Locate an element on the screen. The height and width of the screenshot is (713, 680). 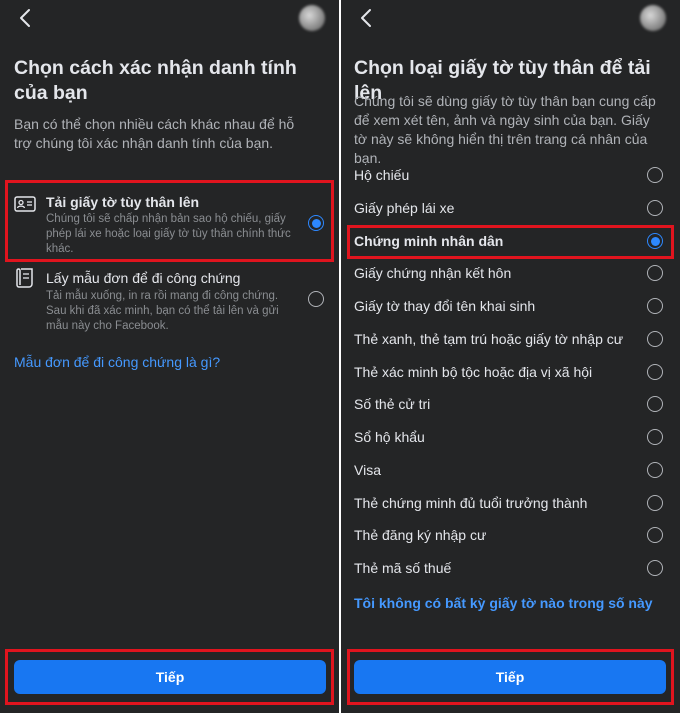
option-notary-form-radio is located at coordinates (316, 299).